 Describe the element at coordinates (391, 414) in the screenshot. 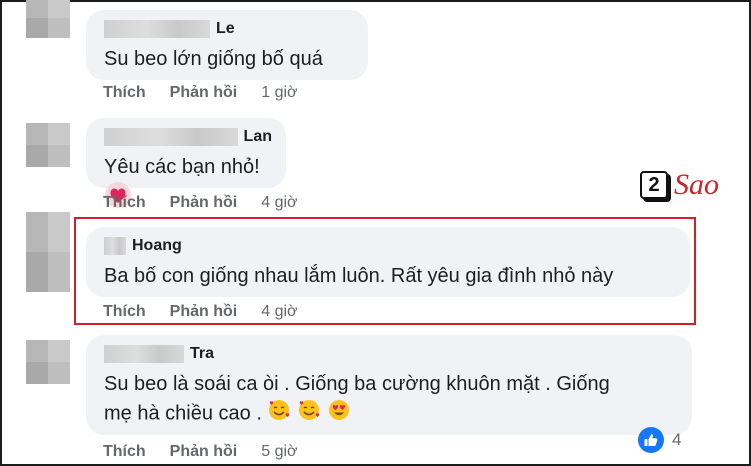

I see `comment-text-row: mẹ hà chiều cao .` at that location.